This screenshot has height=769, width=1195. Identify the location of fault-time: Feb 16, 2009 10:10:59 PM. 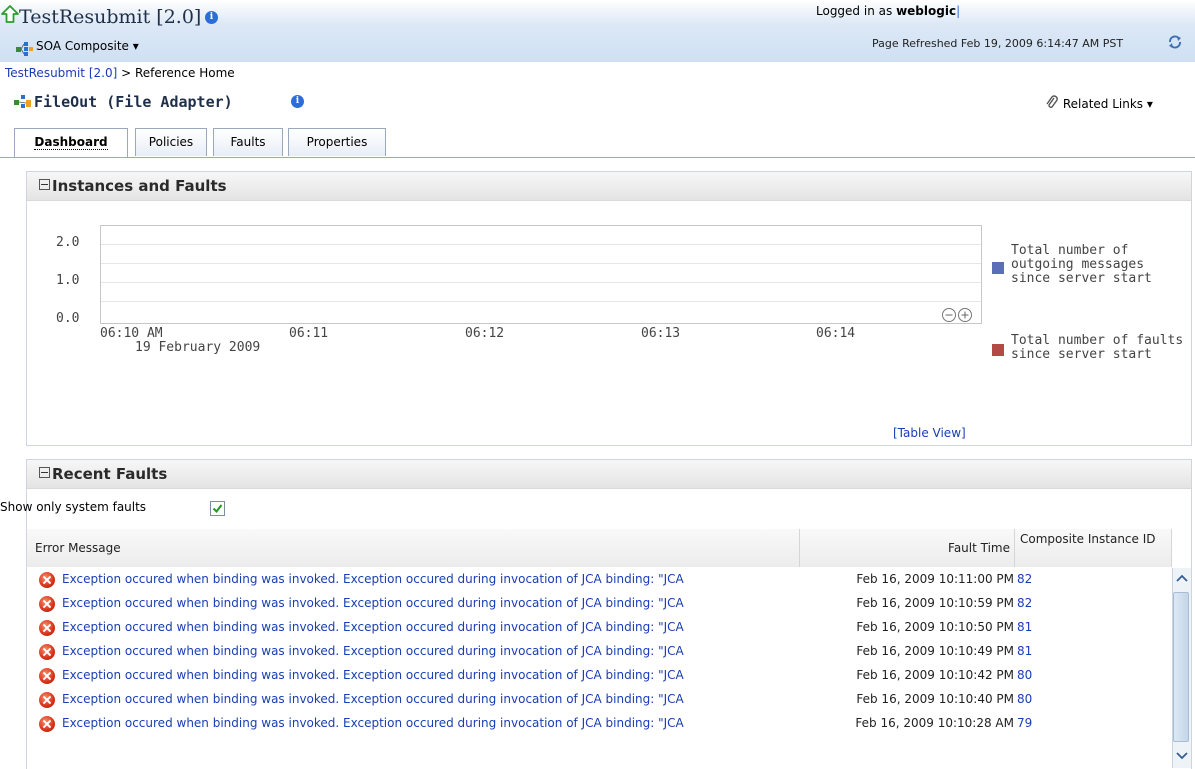
(935, 603).